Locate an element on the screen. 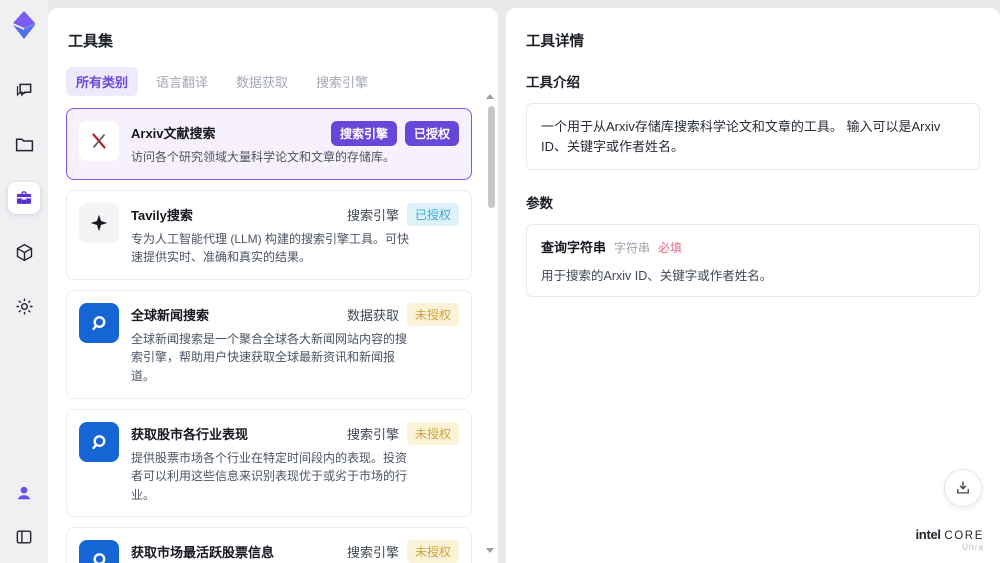 The image size is (1000, 563). chat-icon is located at coordinates (24, 90).